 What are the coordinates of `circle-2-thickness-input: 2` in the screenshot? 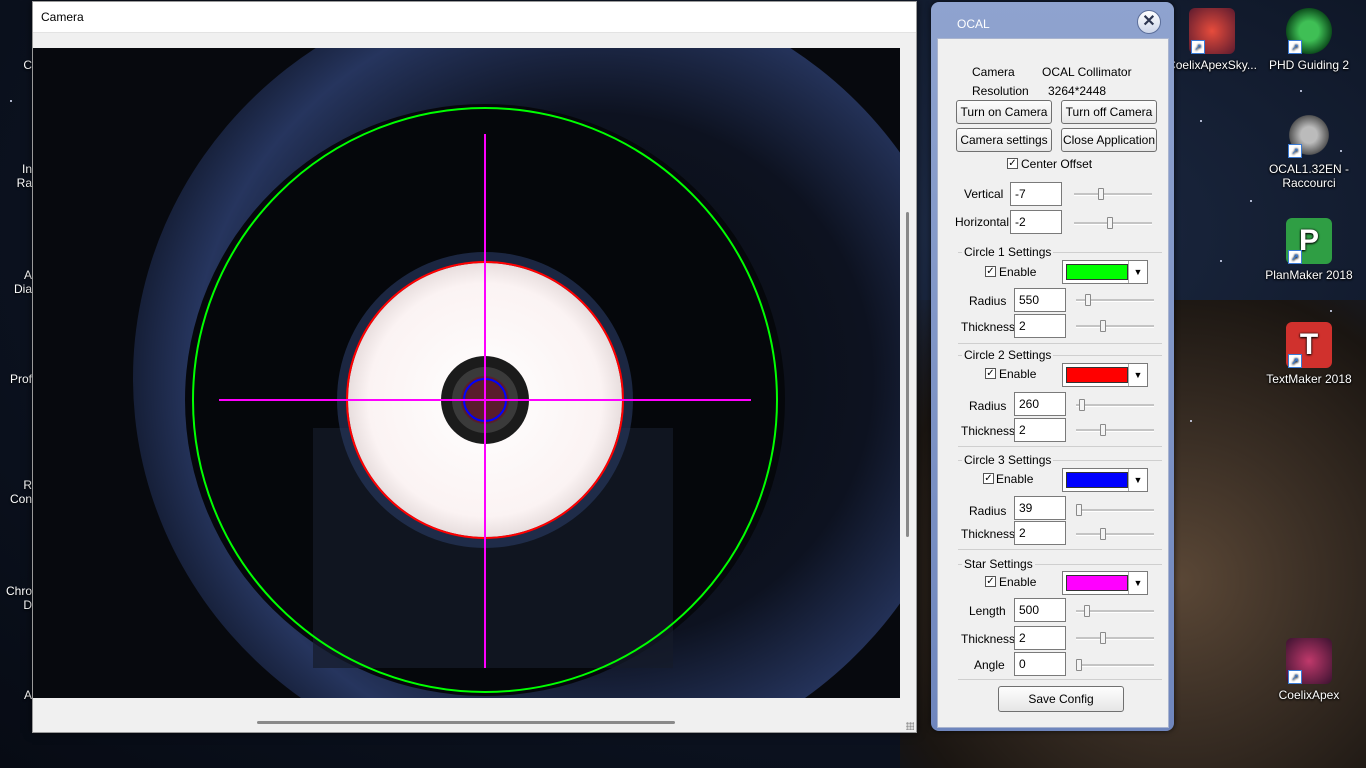 It's located at (1040, 430).